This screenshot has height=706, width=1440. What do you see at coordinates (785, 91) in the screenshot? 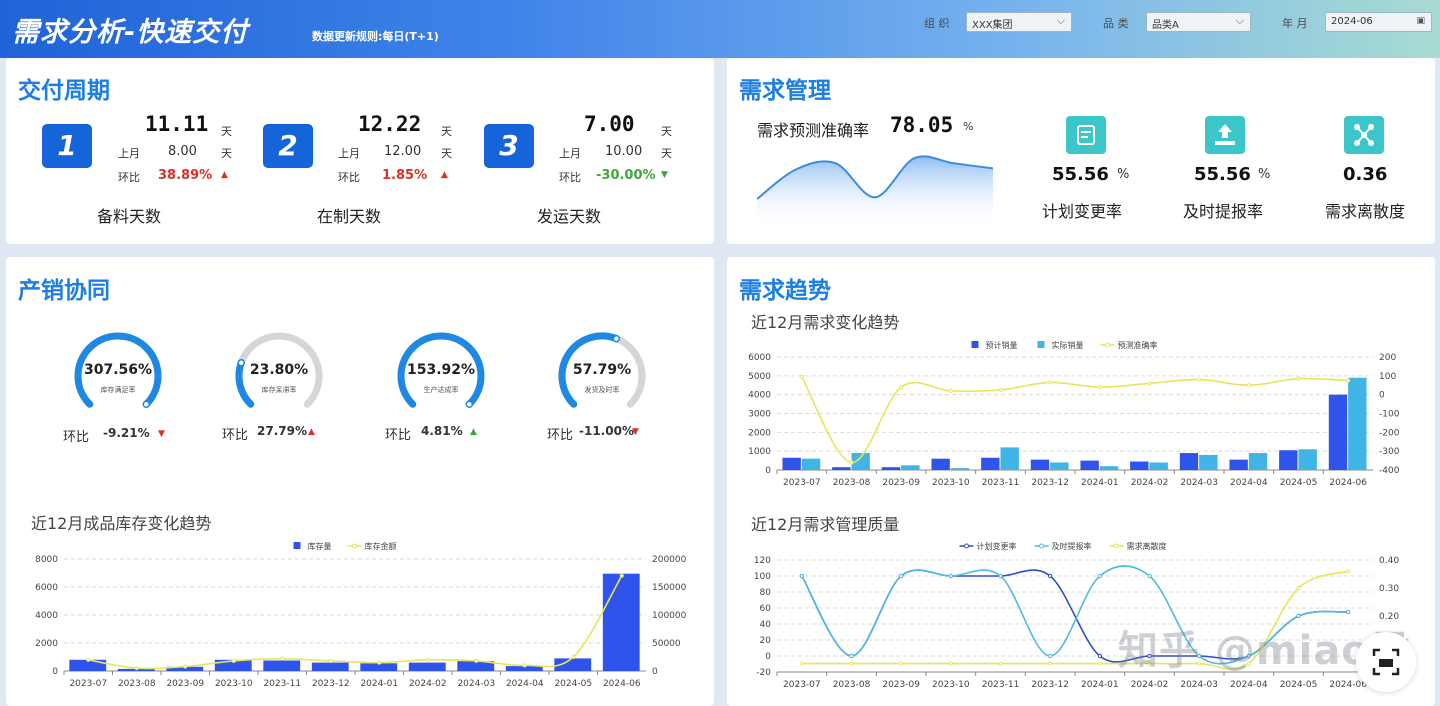
I see `demand-mgmt-title: 需求管理` at bounding box center [785, 91].